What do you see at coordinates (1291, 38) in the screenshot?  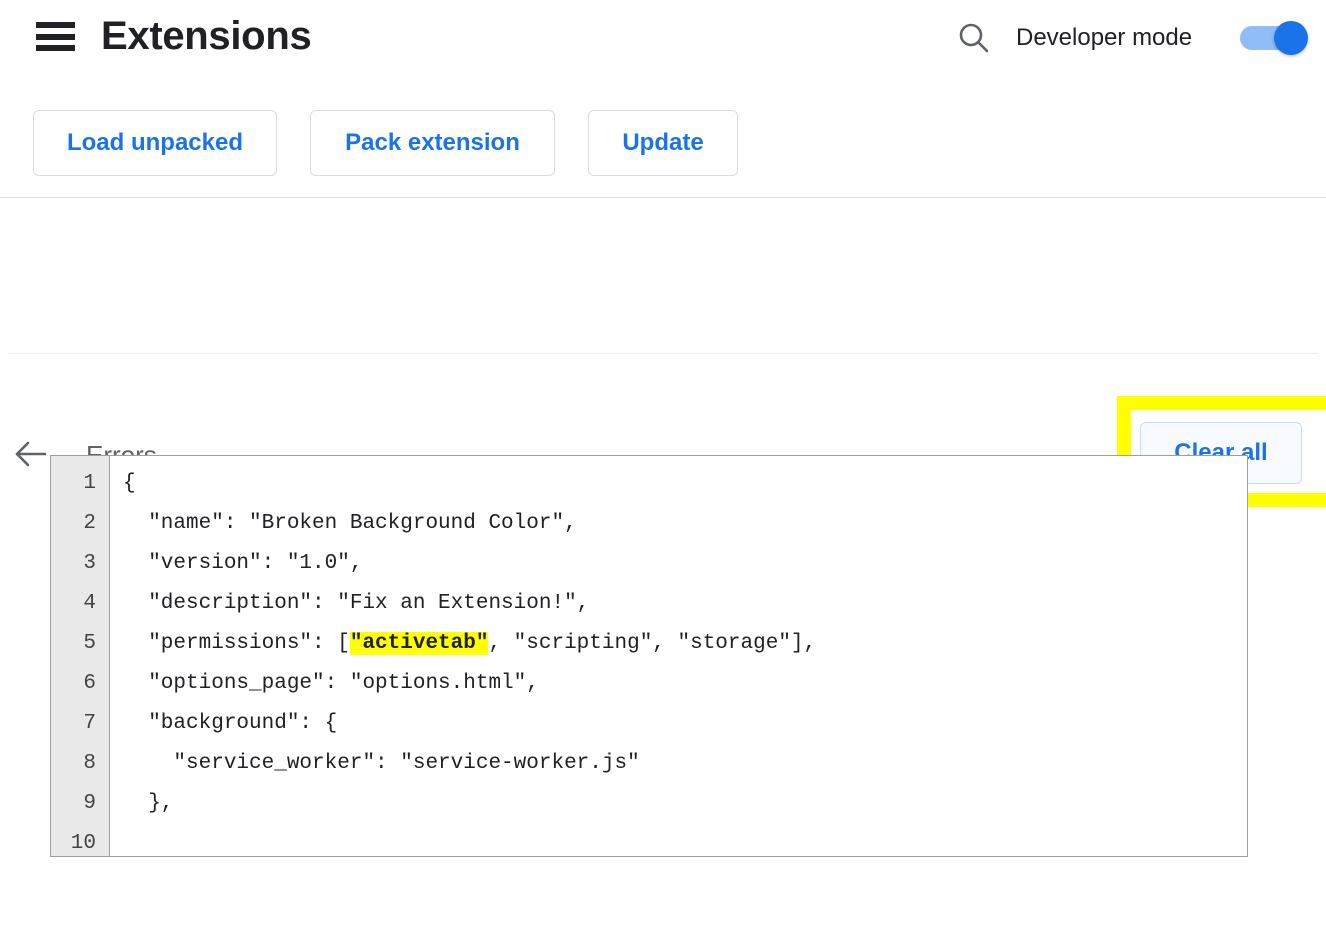 I see `toggle-knob` at bounding box center [1291, 38].